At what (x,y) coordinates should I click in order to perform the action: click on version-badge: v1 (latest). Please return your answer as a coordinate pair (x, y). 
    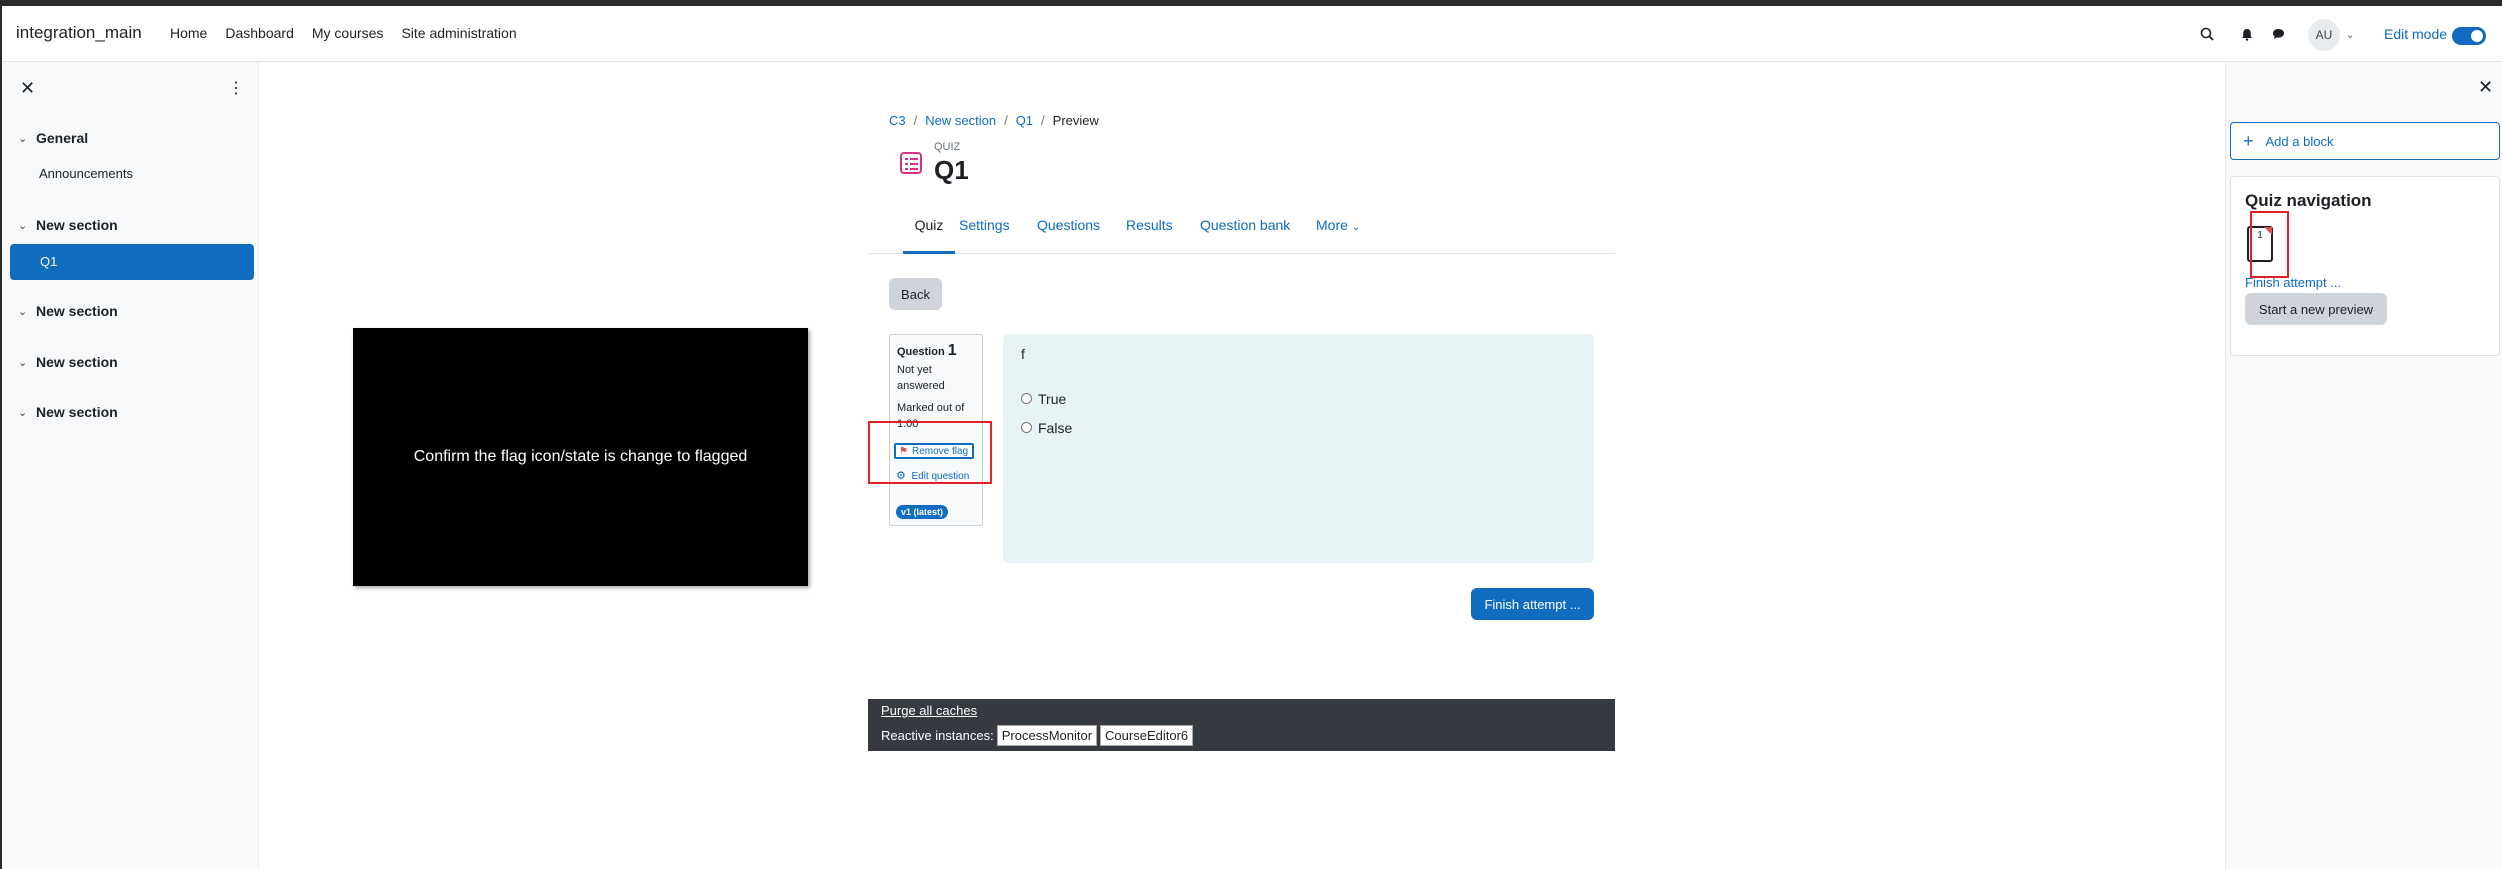
    Looking at the image, I should click on (922, 512).